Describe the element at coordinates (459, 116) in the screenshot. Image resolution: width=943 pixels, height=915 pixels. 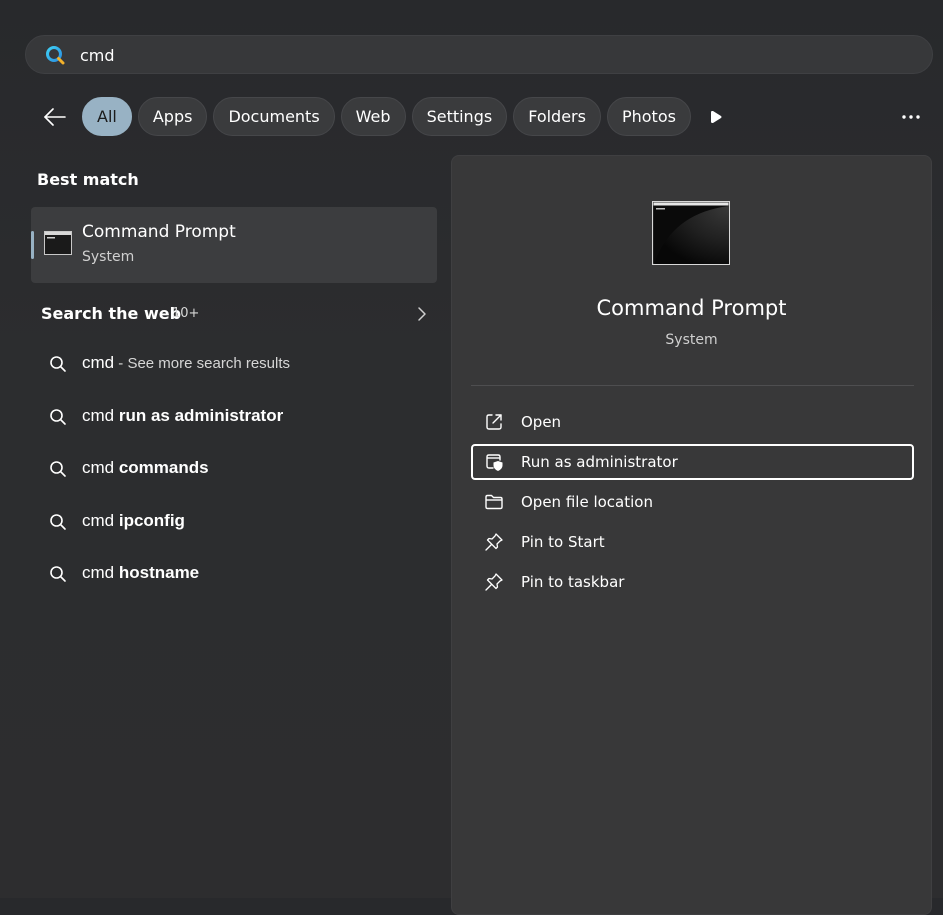
I see `filter-chip-settings: Settings` at that location.